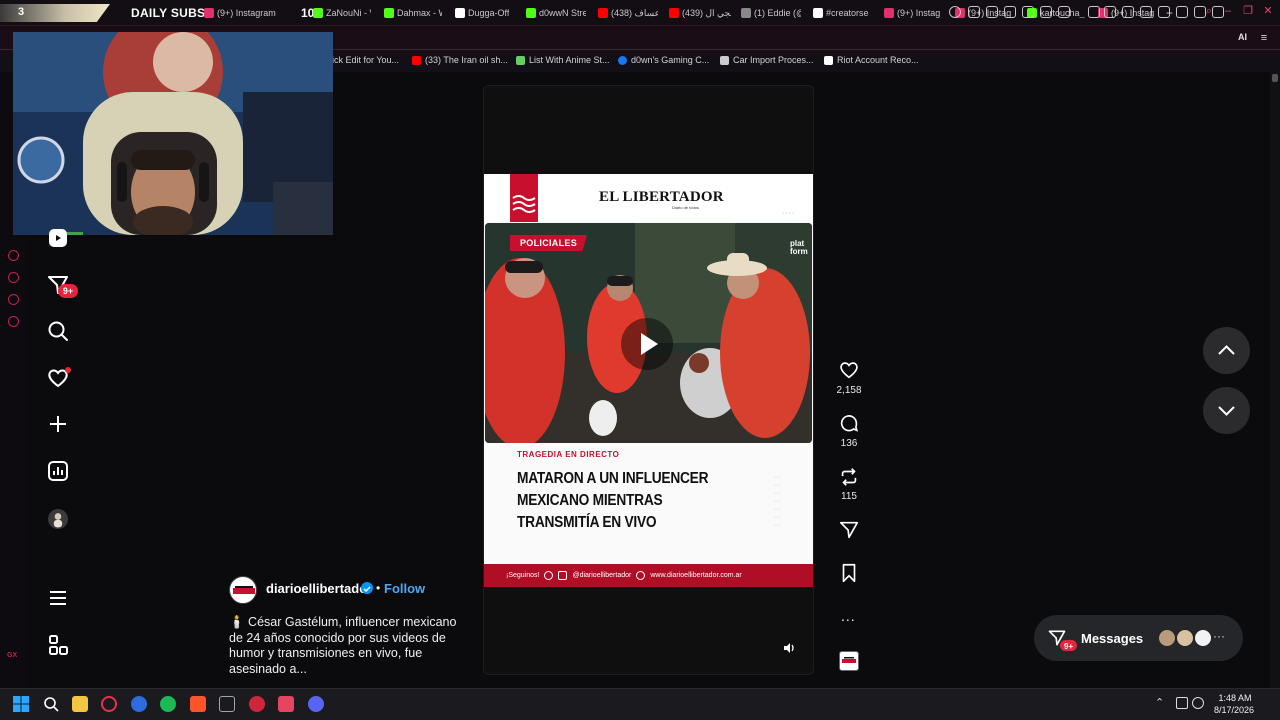  Describe the element at coordinates (1046, 12) in the screenshot. I see `send-icon` at that location.